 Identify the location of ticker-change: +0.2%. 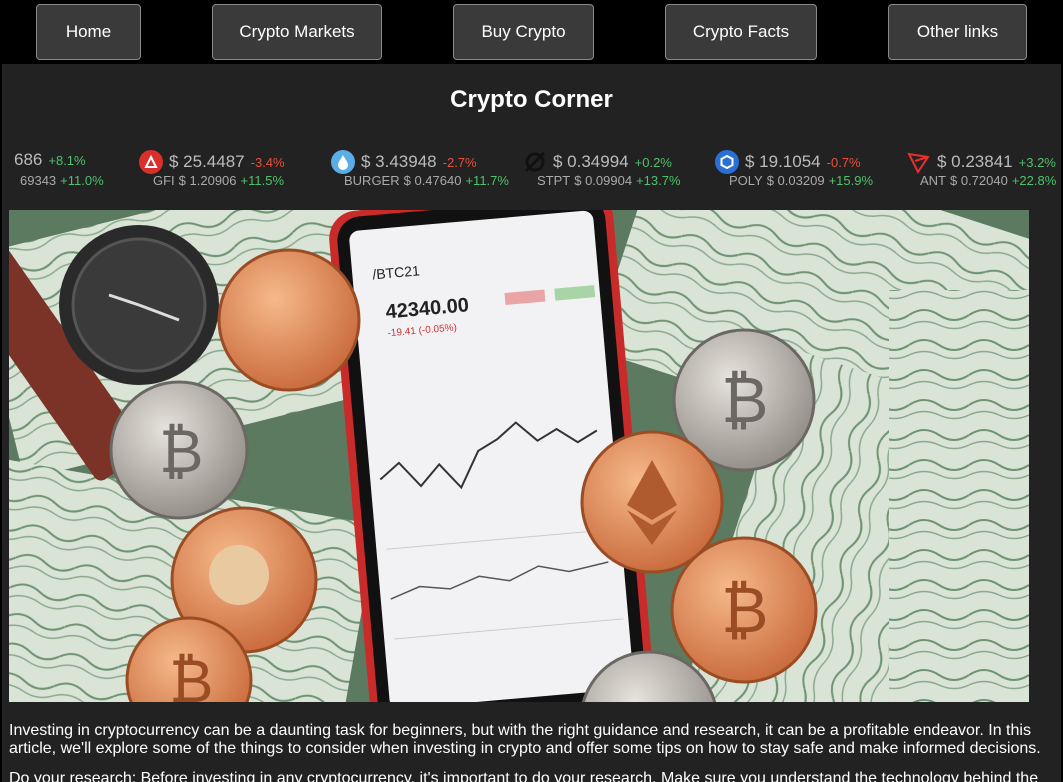
(653, 162).